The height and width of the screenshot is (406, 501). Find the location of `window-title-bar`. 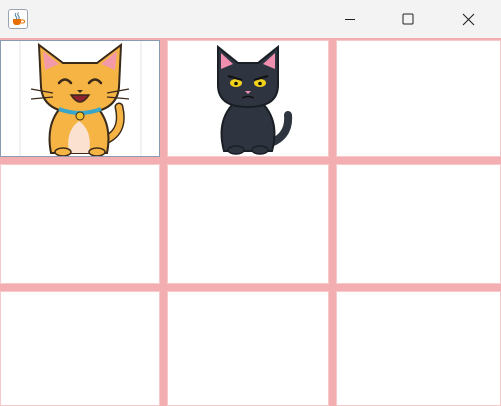

window-title-bar is located at coordinates (250, 19).